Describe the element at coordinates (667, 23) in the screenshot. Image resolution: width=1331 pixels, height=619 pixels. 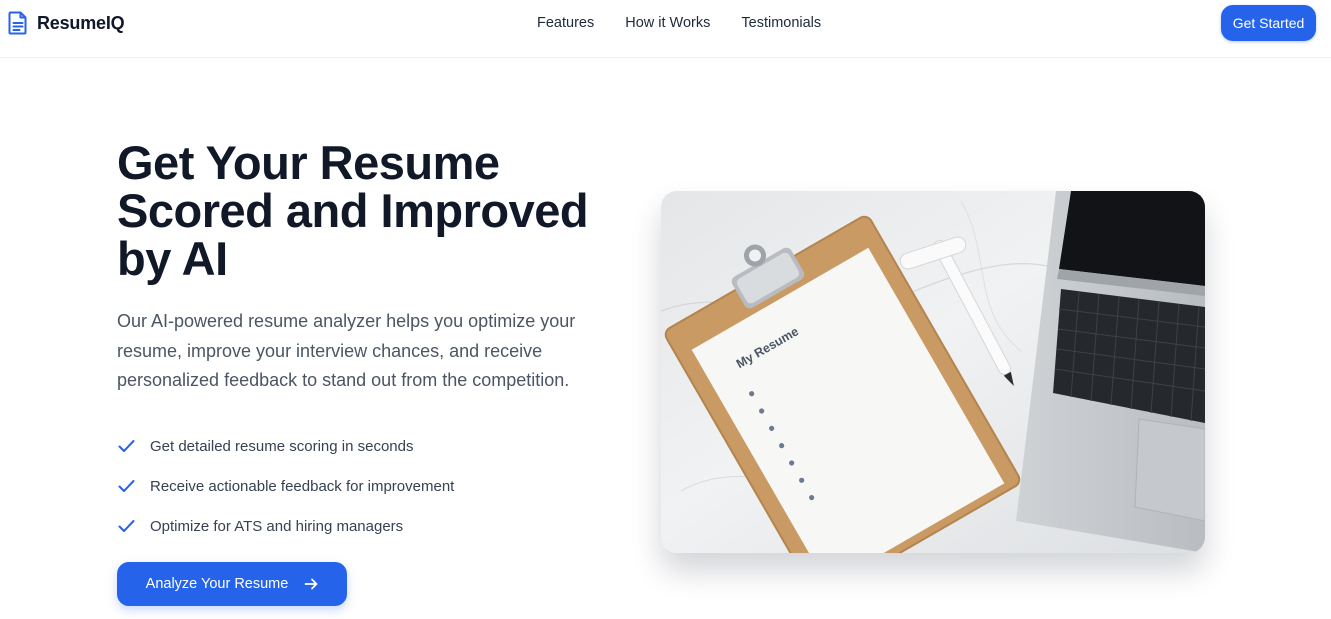
I see `nav-how-it-works: How it Works` at that location.